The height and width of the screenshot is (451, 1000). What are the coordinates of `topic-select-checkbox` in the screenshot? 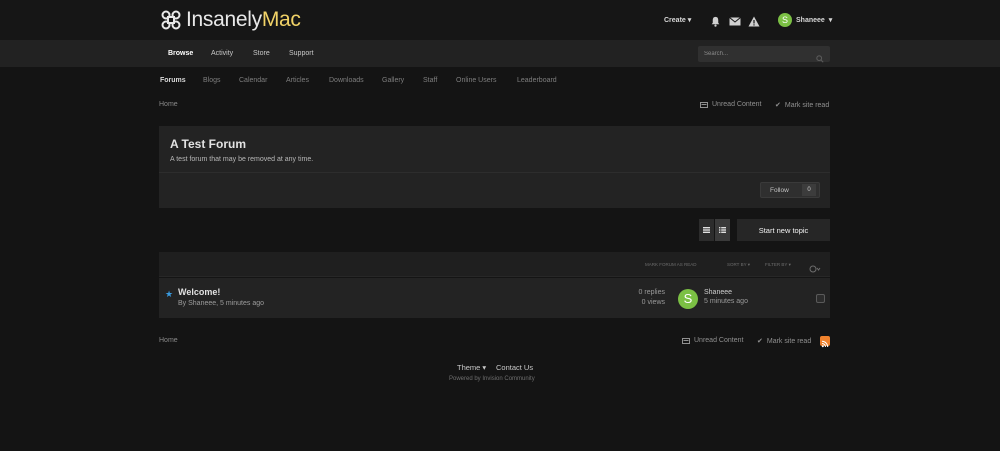 It's located at (820, 298).